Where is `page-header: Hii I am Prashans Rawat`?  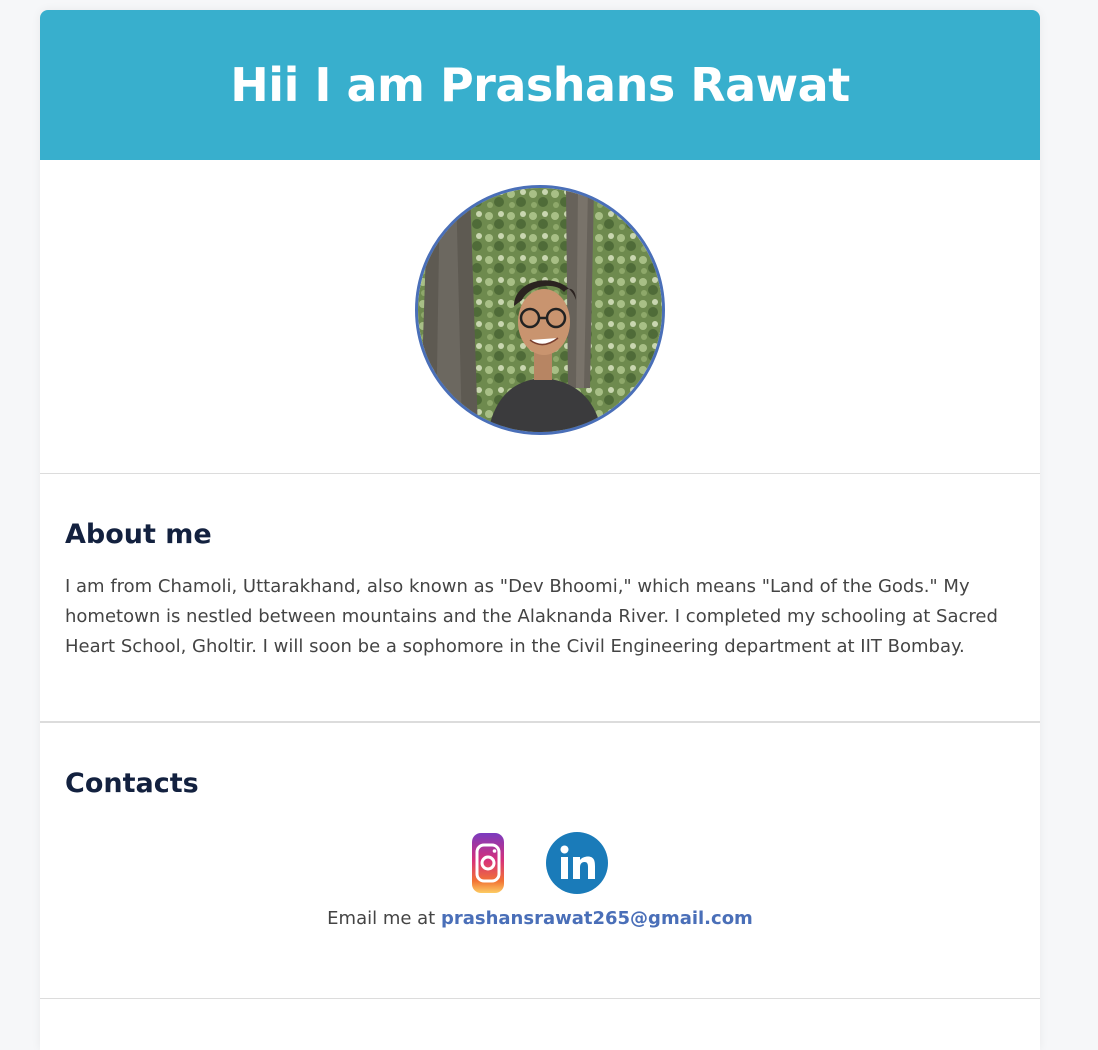
page-header: Hii I am Prashans Rawat is located at coordinates (540, 85).